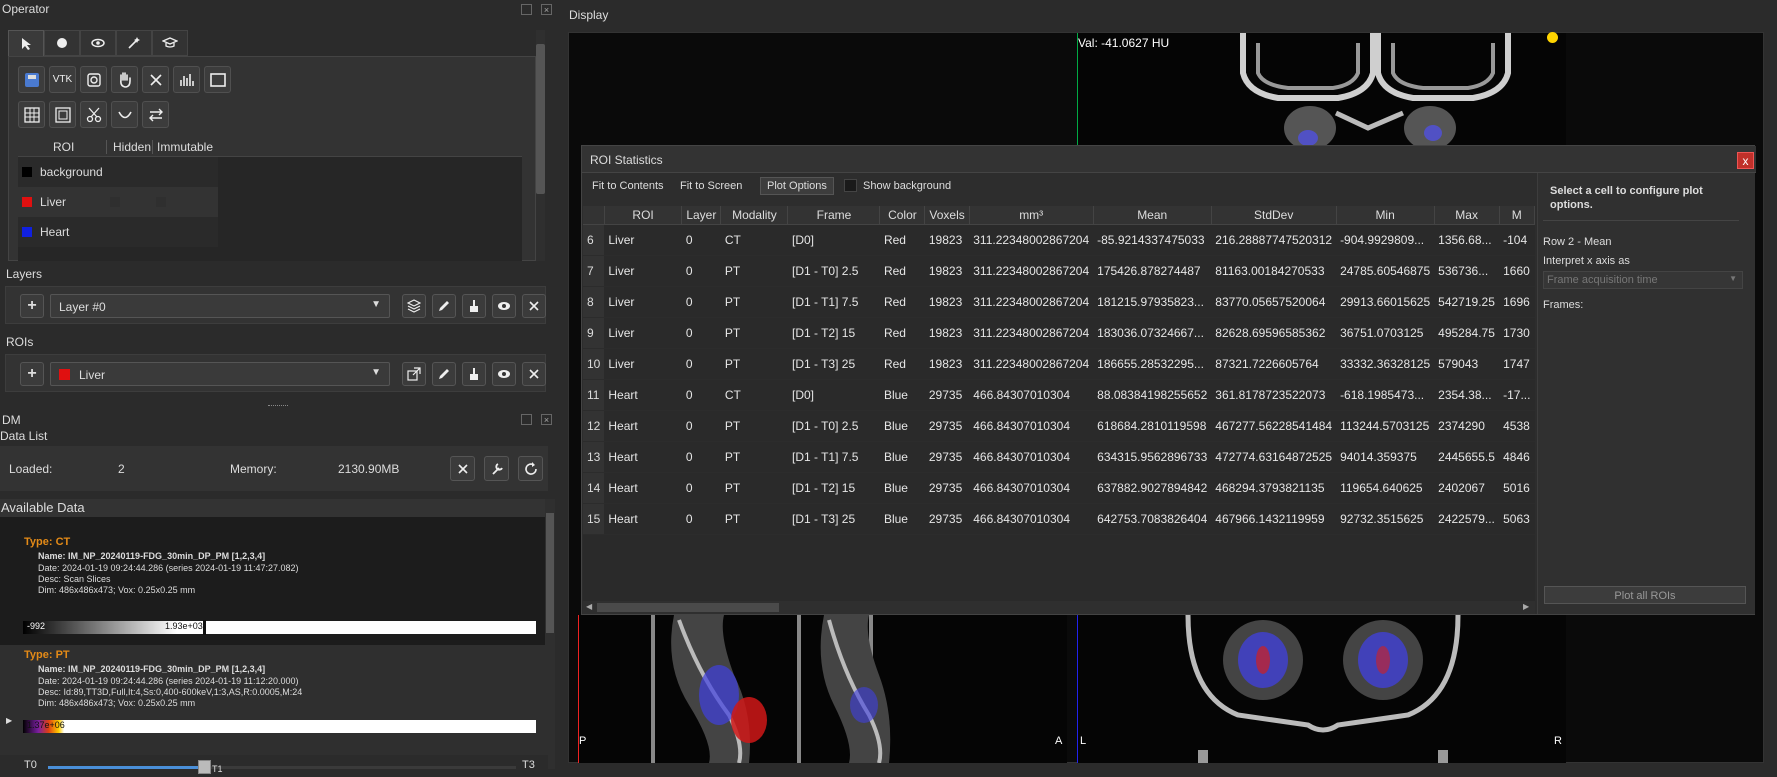 This screenshot has height=777, width=1777. What do you see at coordinates (1274, 271) in the screenshot?
I see `cell-stddev: 81163.00184270533` at bounding box center [1274, 271].